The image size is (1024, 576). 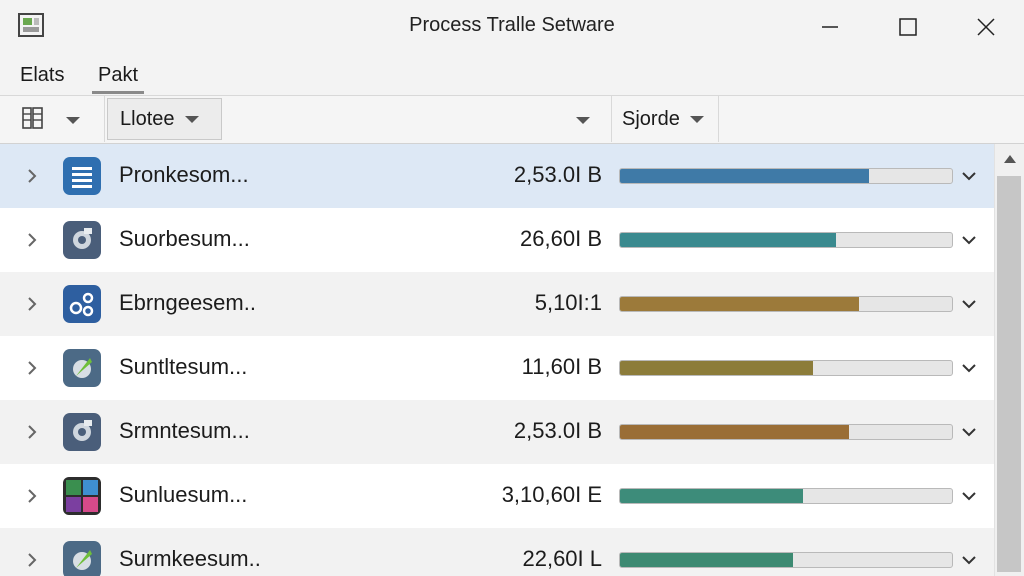 I want to click on network-app-icon, so click(x=82, y=304).